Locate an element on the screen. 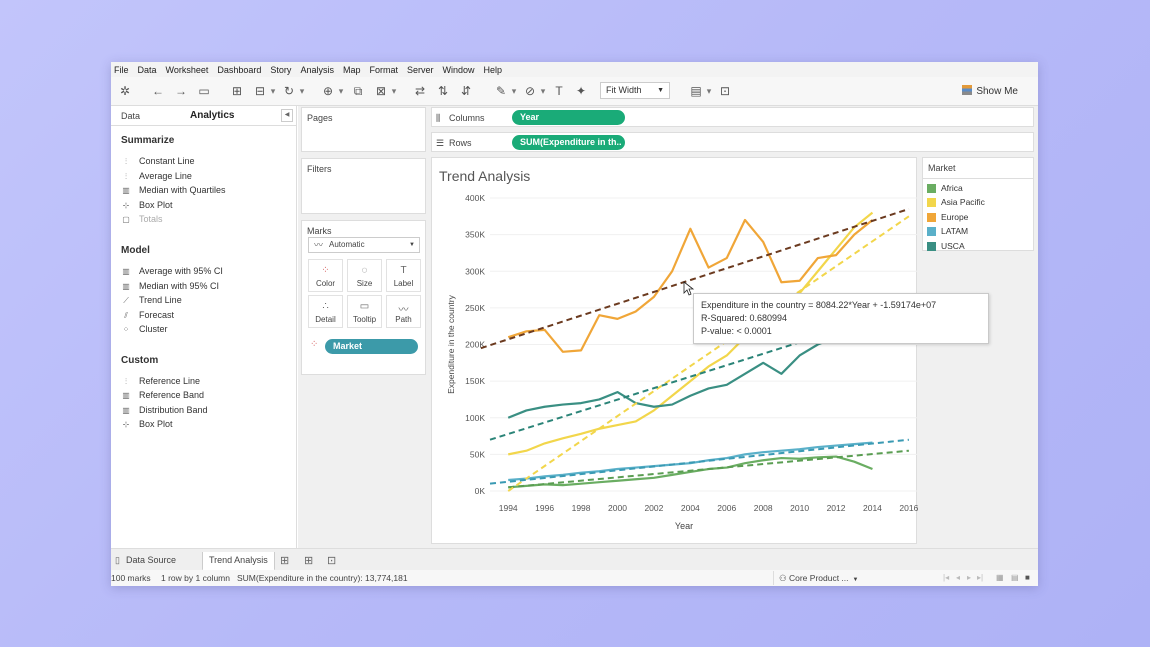  undo-icon: ← is located at coordinates (158, 91).